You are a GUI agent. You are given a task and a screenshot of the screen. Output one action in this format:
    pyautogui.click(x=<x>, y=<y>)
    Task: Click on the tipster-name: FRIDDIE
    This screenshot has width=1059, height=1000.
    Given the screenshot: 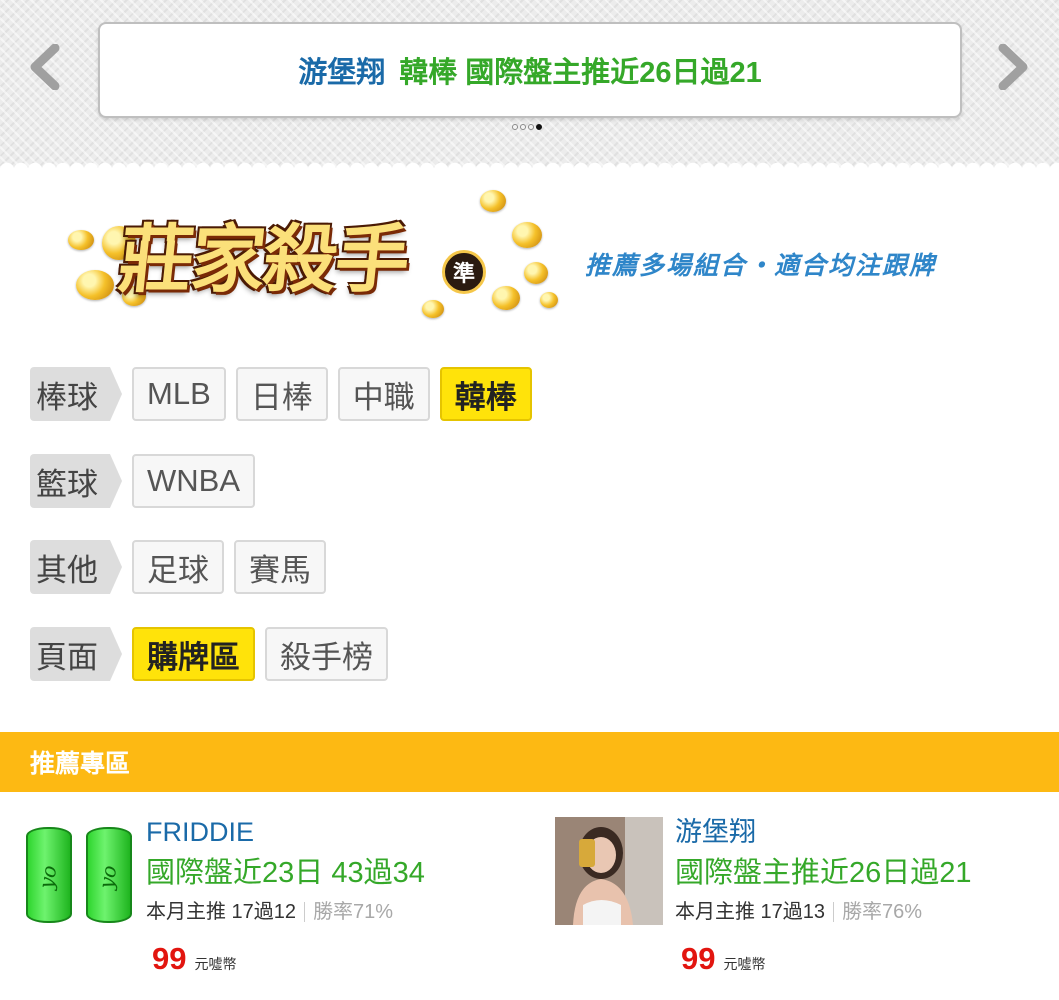 What is the action you would take?
    pyautogui.click(x=285, y=832)
    